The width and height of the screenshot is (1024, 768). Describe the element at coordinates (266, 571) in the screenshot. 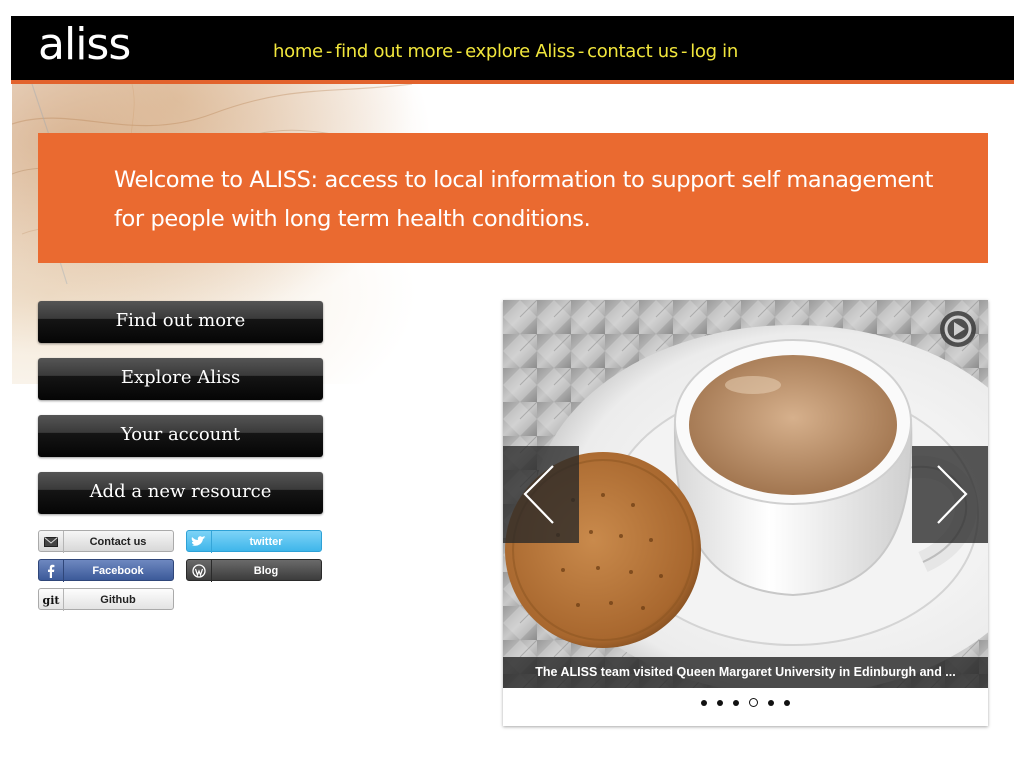

I see `blog-label: Blog` at that location.